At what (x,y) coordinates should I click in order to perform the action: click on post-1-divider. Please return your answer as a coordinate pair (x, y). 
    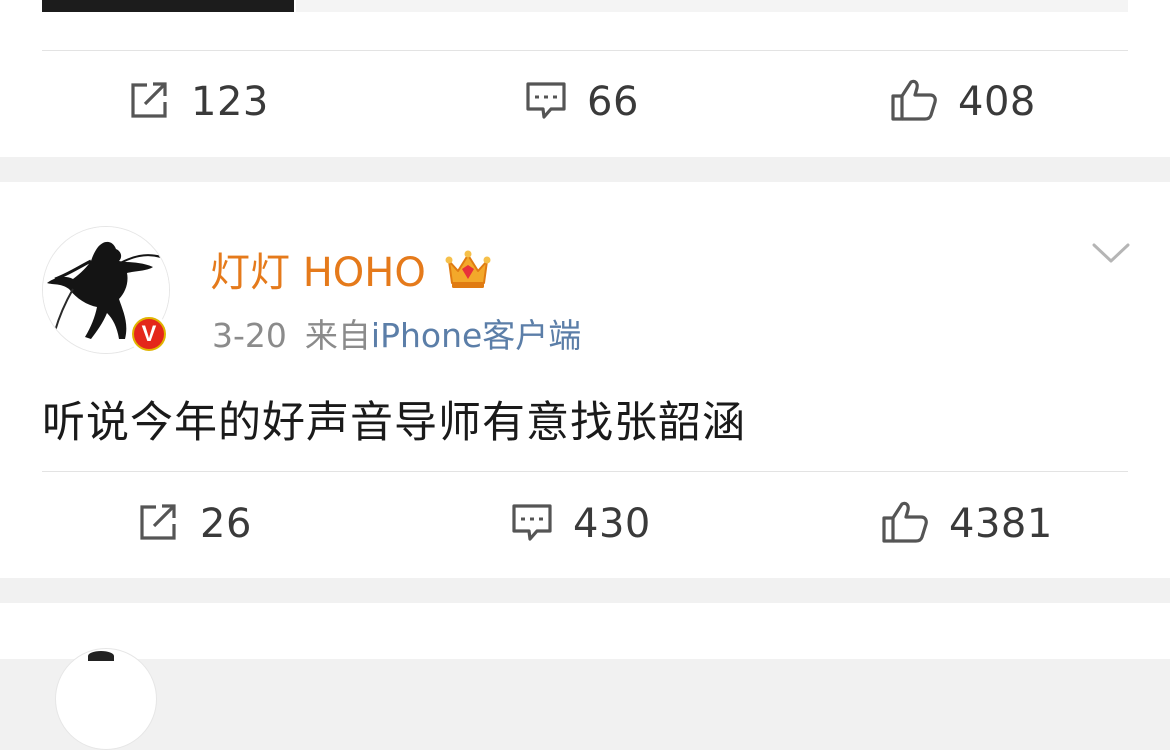
    Looking at the image, I should click on (585, 50).